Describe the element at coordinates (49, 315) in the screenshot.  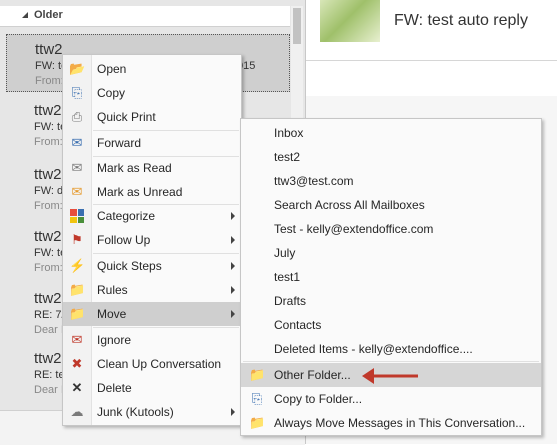
I see `mail-subject: RE: 7/` at that location.